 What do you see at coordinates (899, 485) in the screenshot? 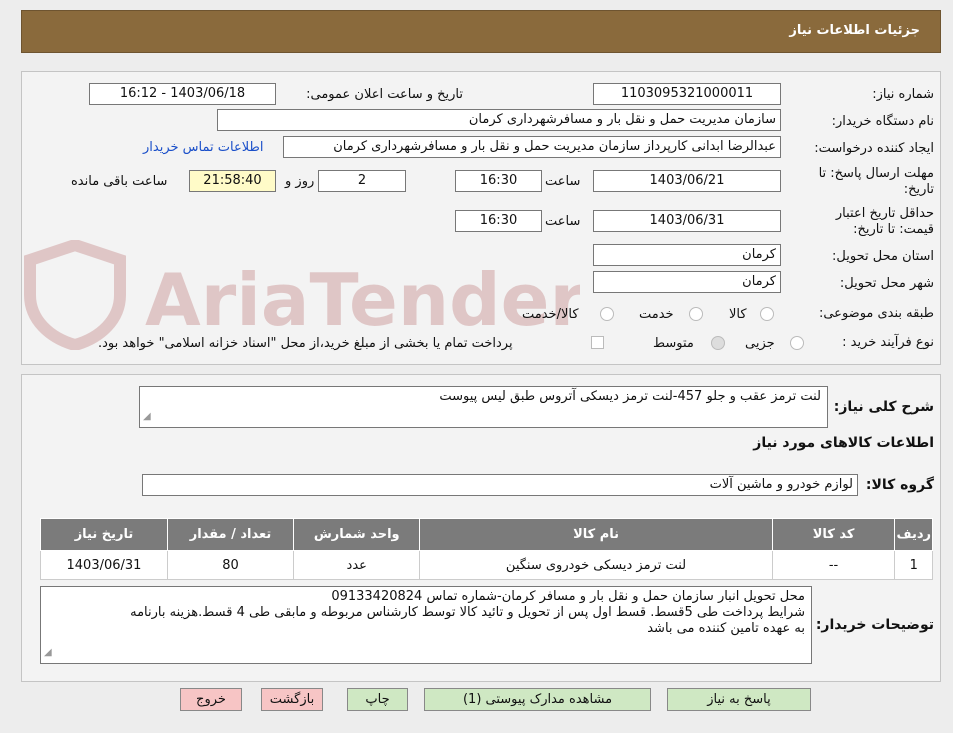
I see `group-label: گروه کالا:` at bounding box center [899, 485].